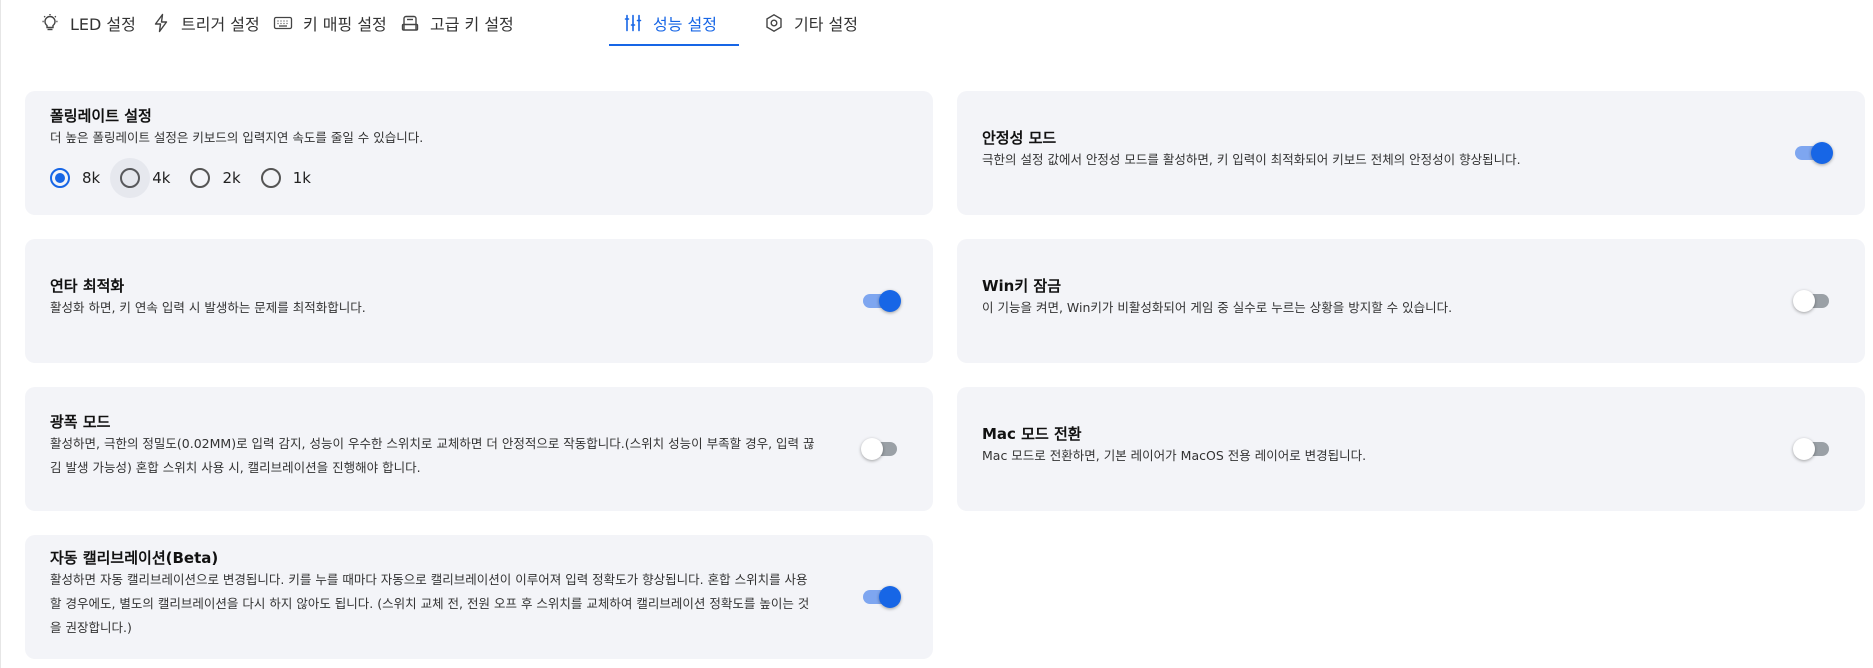  I want to click on radio-label: 2k, so click(231, 178).